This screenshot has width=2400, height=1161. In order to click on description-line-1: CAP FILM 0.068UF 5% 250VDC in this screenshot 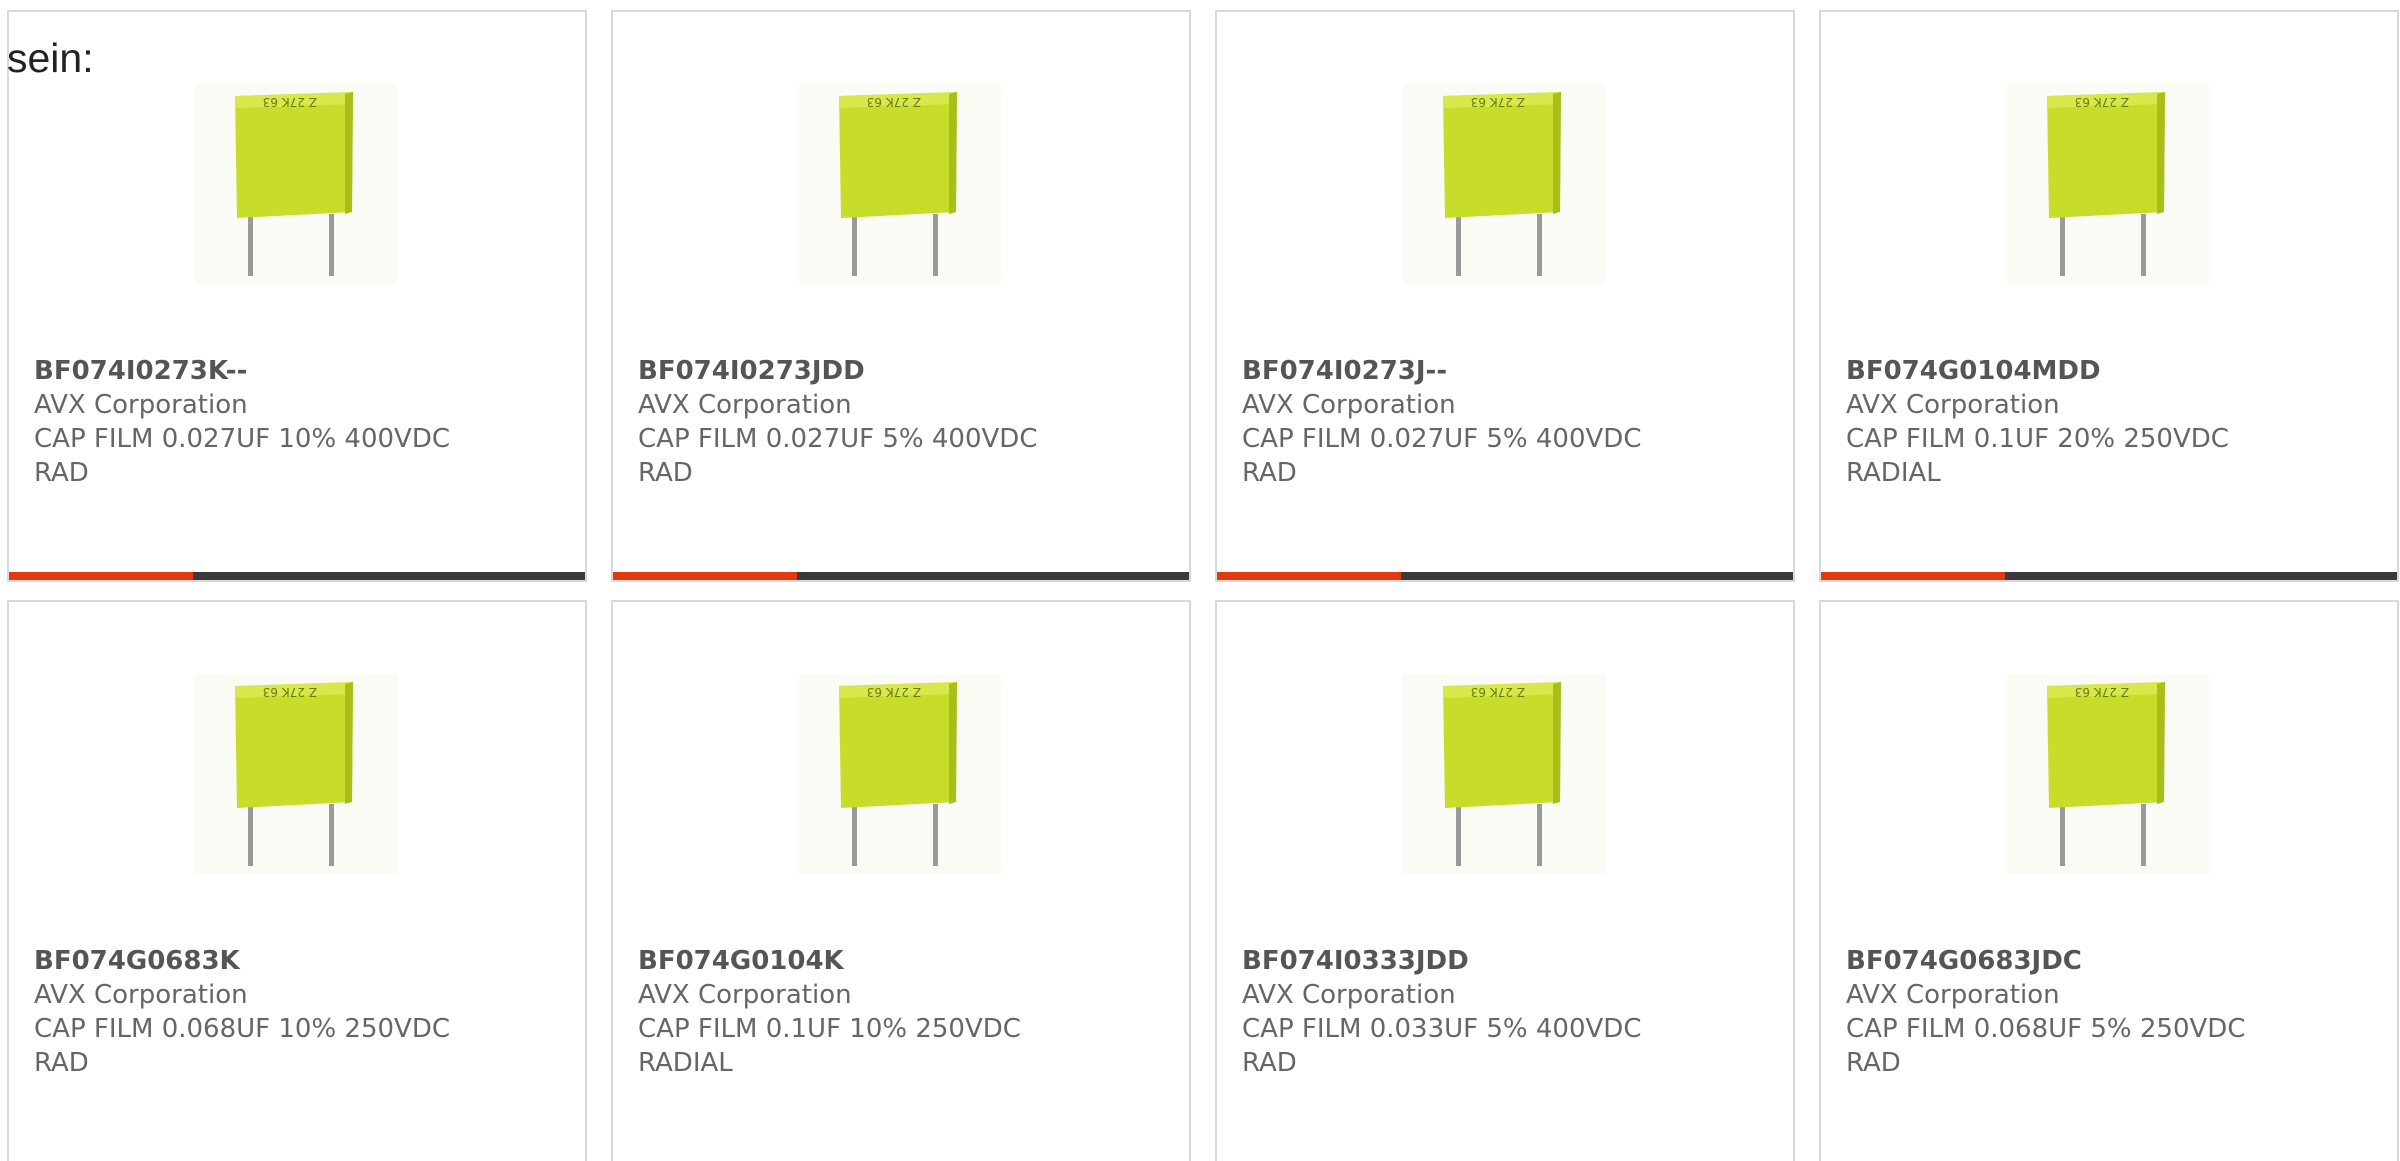, I will do `click(2046, 1029)`.